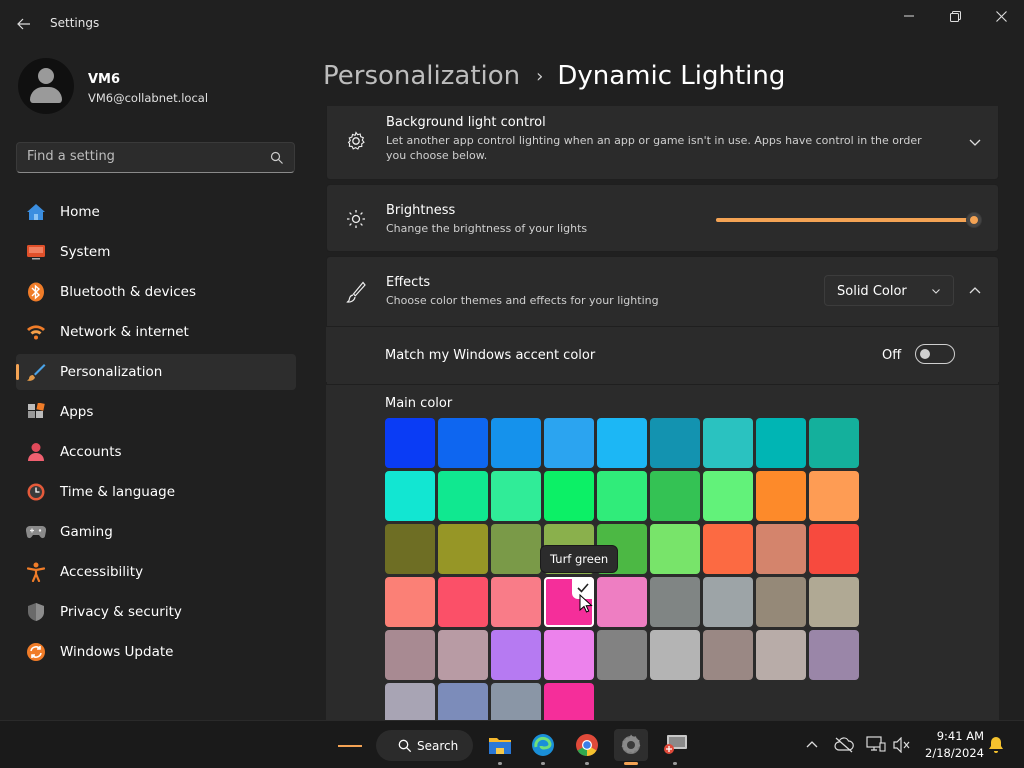 The image size is (1024, 768). I want to click on sidebar-item-bluetooth: Bluetooth & devices, so click(156, 292).